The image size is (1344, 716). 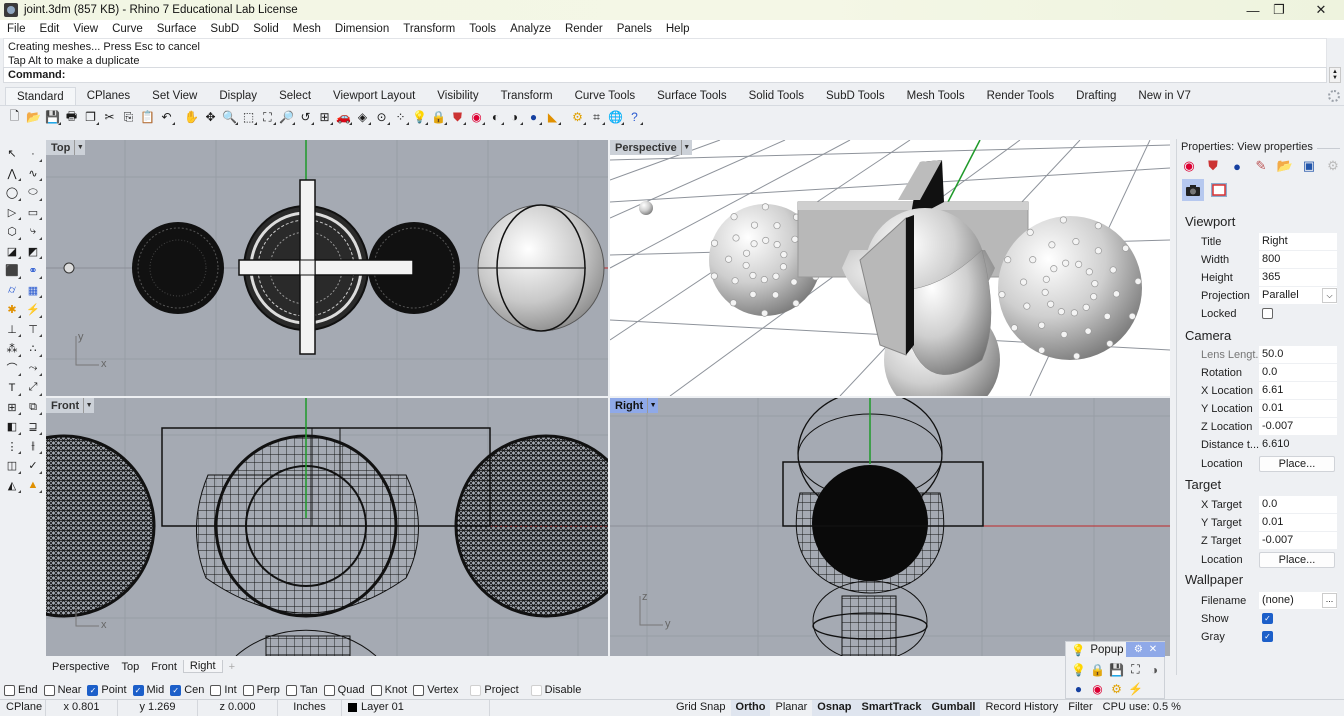 What do you see at coordinates (286, 117) in the screenshot?
I see `zoom-selected-icon: 🔎` at bounding box center [286, 117].